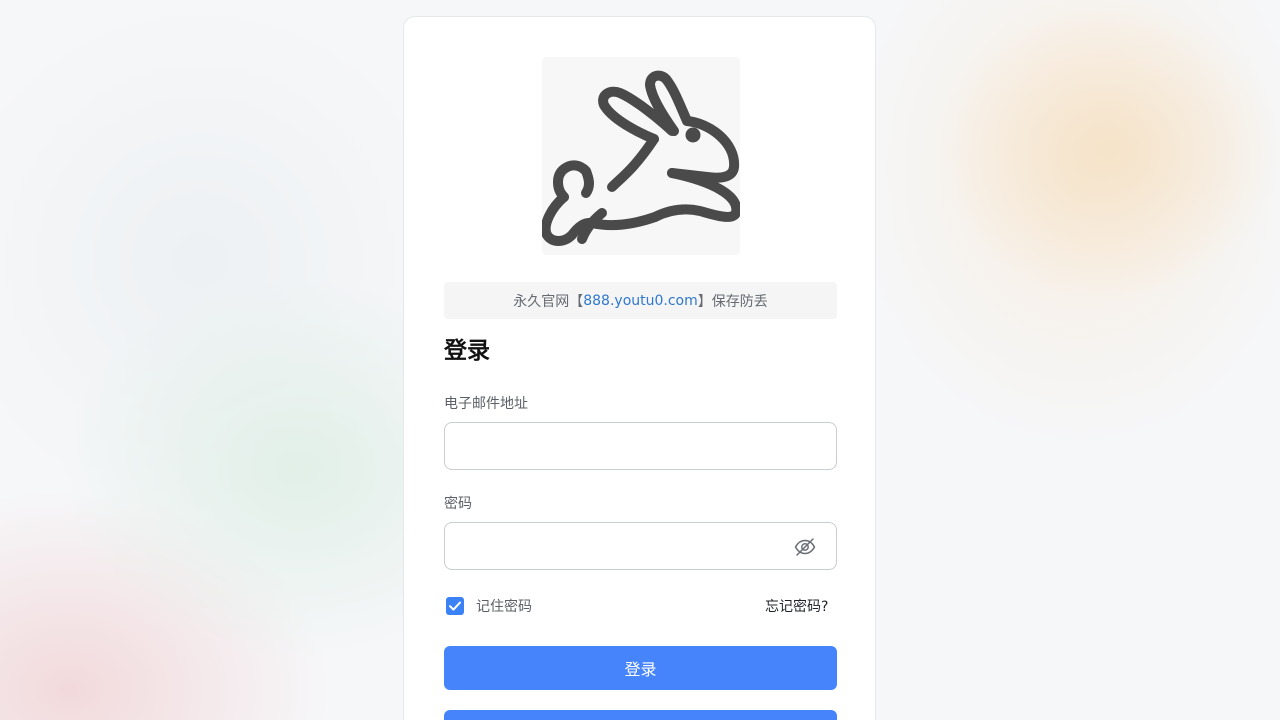 The height and width of the screenshot is (720, 1280). What do you see at coordinates (640, 715) in the screenshot?
I see `secondary-button` at bounding box center [640, 715].